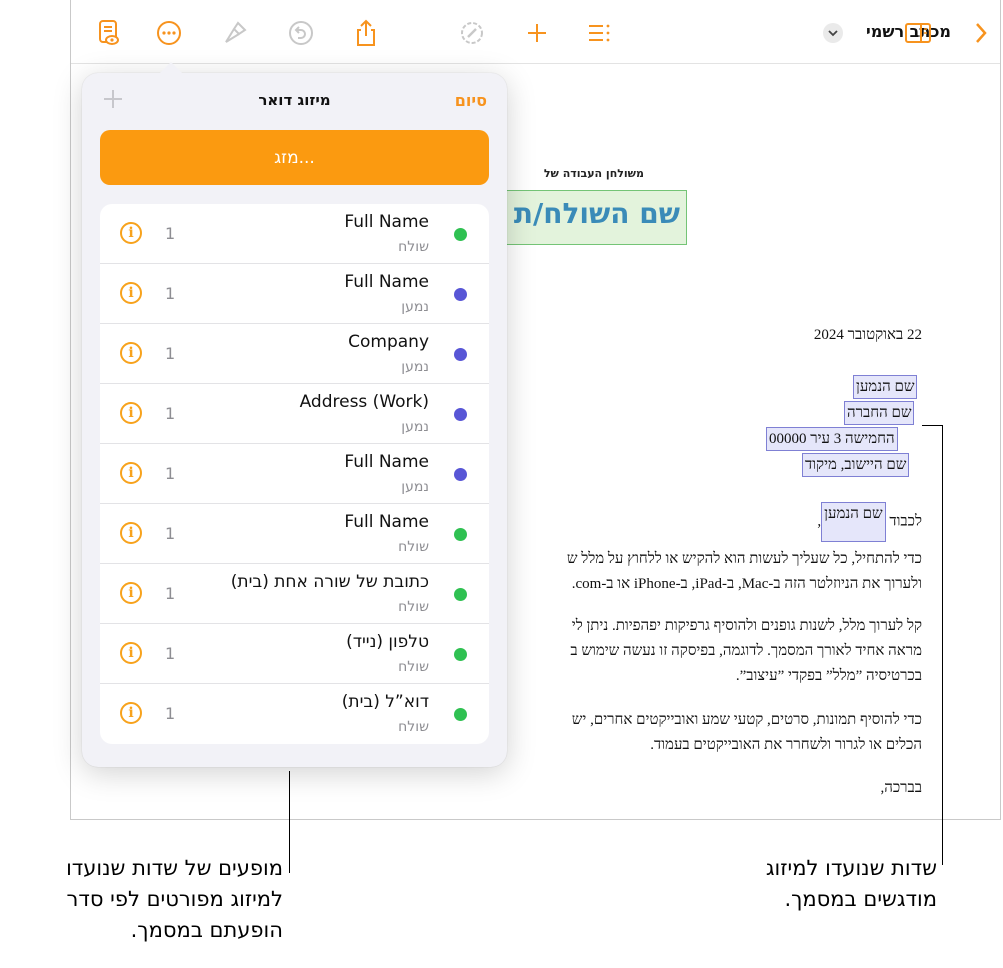  I want to click on right-callout-line, so click(942, 645).